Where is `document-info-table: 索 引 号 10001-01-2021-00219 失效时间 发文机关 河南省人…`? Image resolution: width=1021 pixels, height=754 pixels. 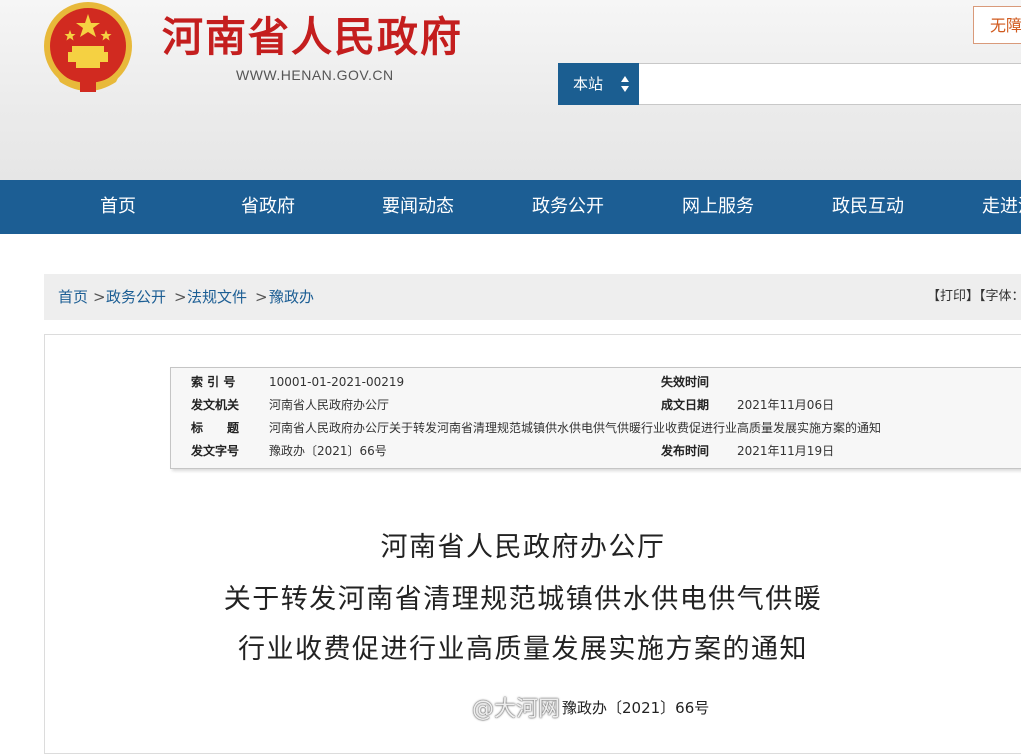 document-info-table: 索 引 号 10001-01-2021-00219 失效时间 发文机关 河南省人… is located at coordinates (595, 418).